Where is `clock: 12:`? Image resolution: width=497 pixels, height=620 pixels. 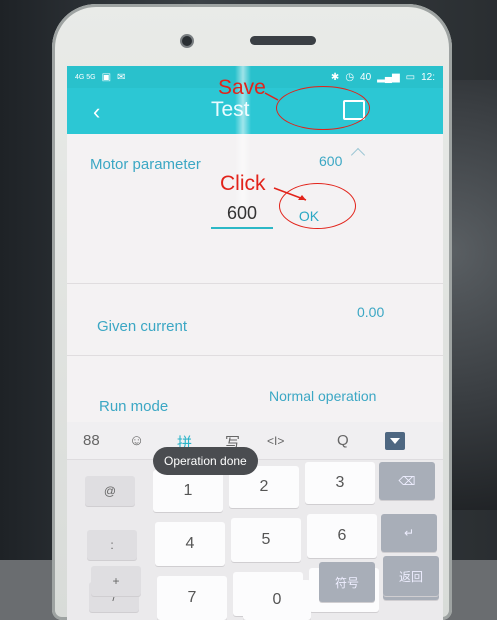
clock: 12: is located at coordinates (428, 77).